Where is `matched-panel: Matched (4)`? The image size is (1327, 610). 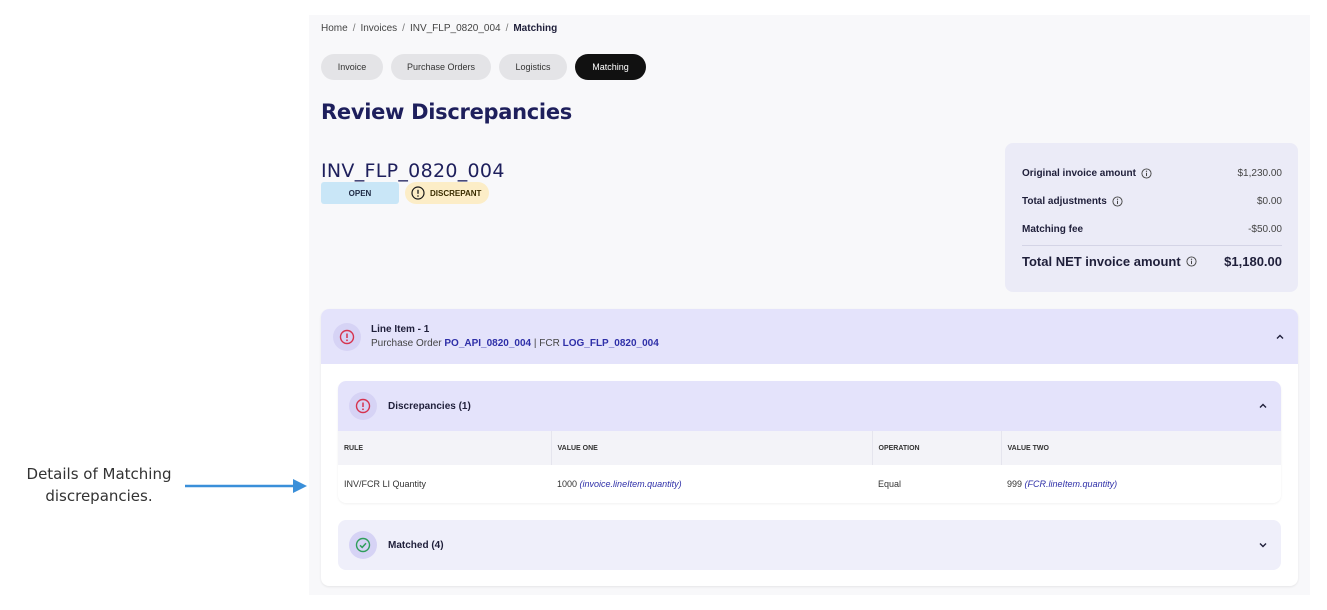 matched-panel: Matched (4) is located at coordinates (809, 545).